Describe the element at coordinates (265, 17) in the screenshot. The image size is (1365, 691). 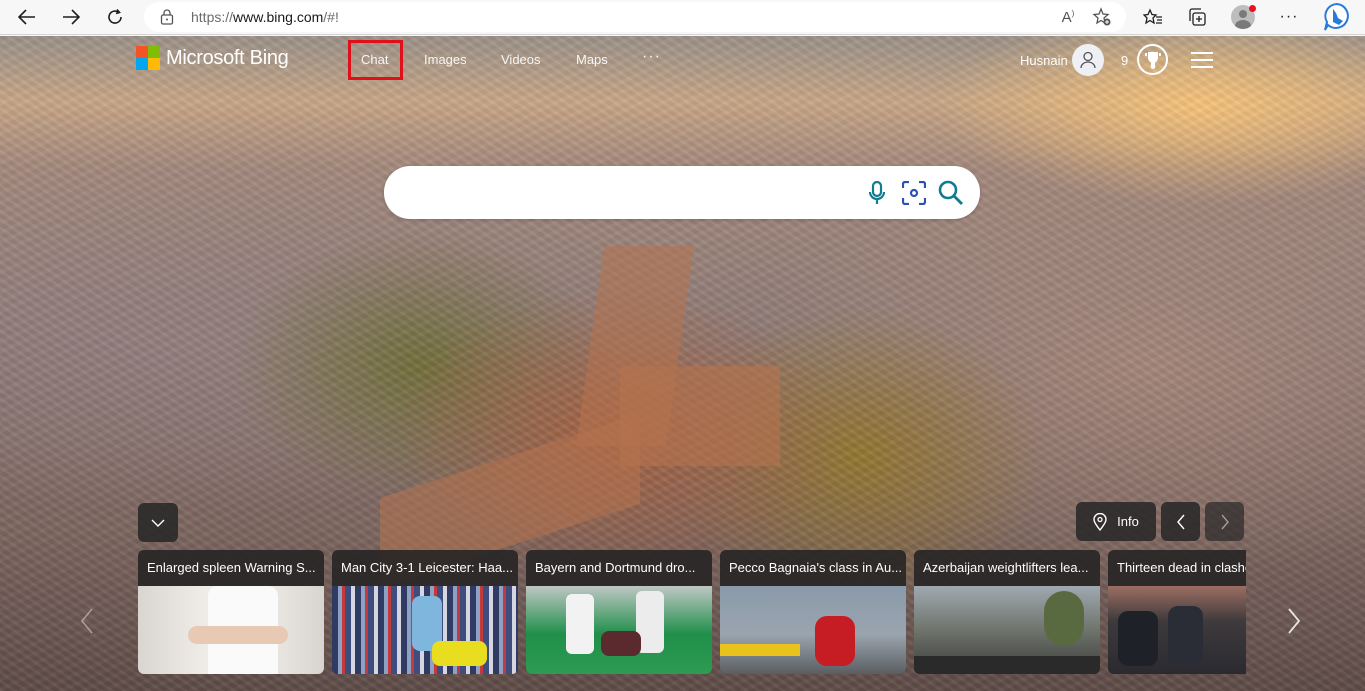
I see `url-text: https://www.bing.com/#!` at that location.